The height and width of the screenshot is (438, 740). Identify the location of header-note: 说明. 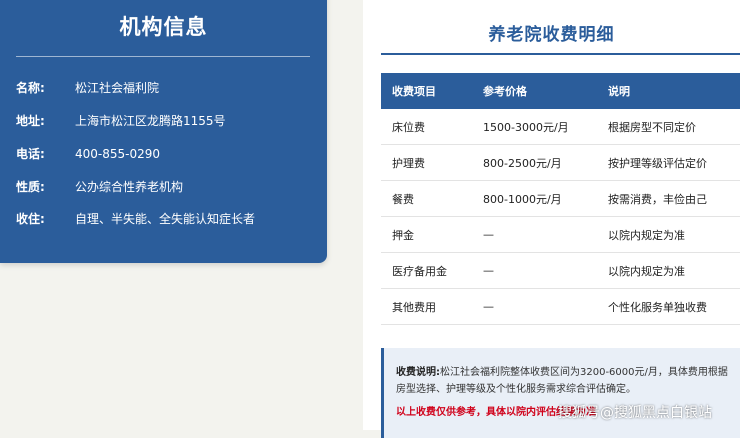
(668, 91).